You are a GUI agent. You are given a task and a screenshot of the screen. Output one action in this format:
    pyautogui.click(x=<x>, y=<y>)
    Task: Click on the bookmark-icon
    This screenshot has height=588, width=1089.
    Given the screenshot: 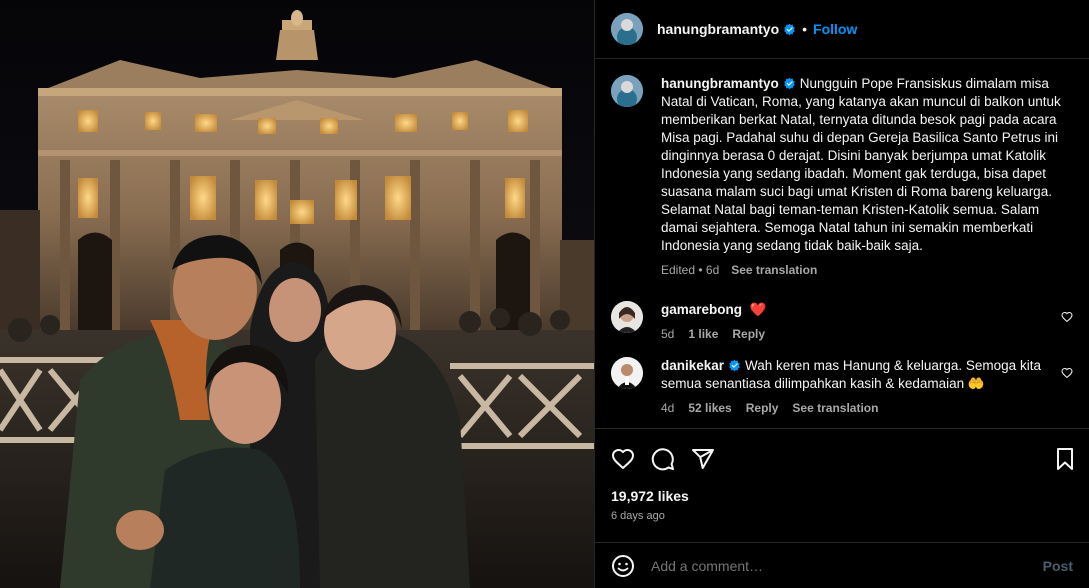 What is the action you would take?
    pyautogui.click(x=1065, y=459)
    